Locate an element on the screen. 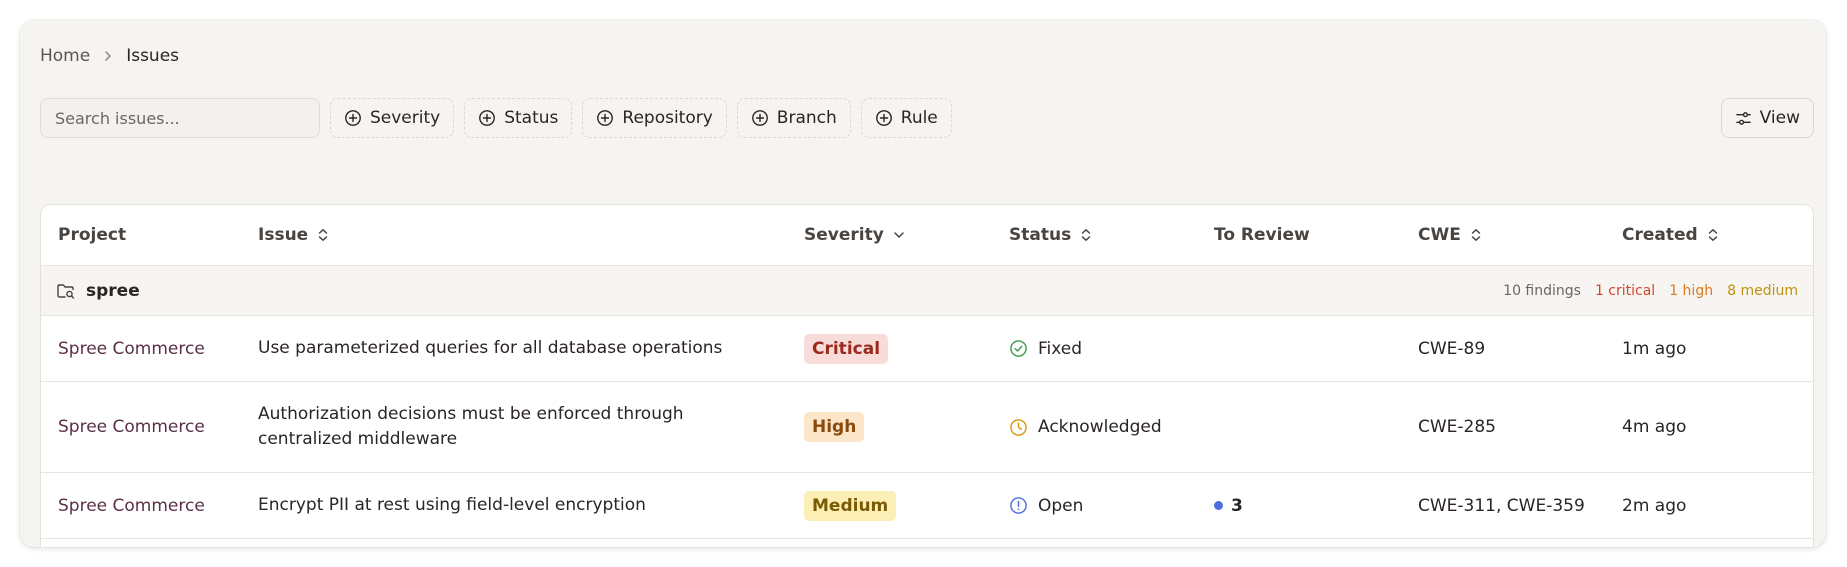 This screenshot has width=1847, height=567. filter-severity-button: Severity is located at coordinates (392, 118).